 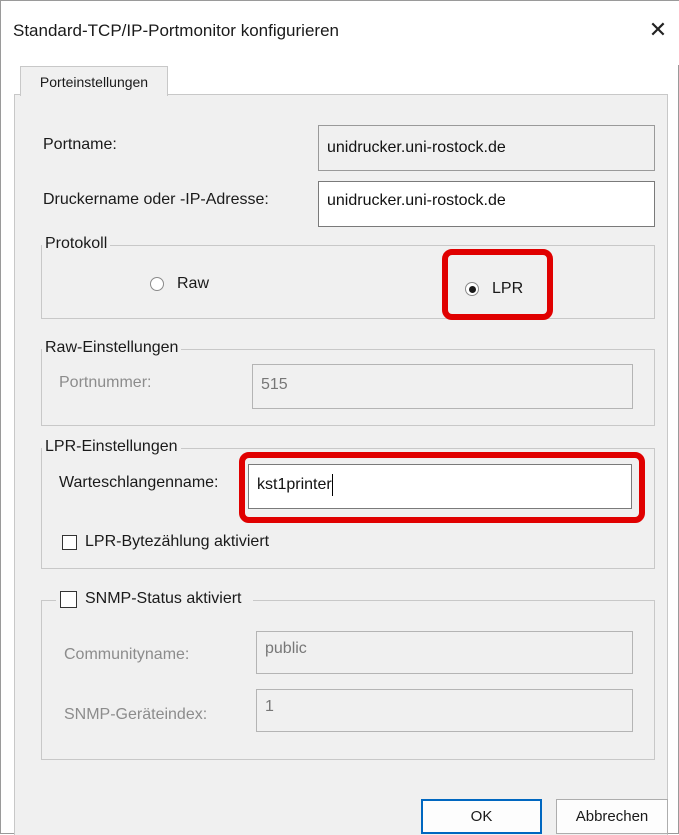 I want to click on lpr-highlight-box, so click(x=497, y=284).